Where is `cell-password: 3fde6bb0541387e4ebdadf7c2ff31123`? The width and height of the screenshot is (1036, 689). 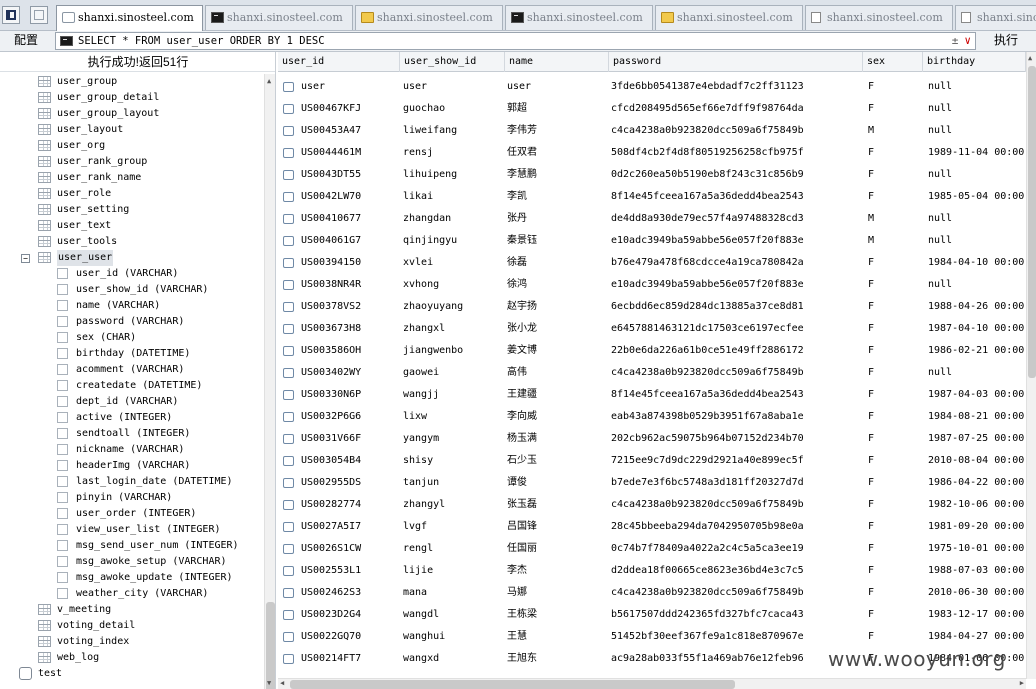 cell-password: 3fde6bb0541387e4ebdadf7c2ff31123 is located at coordinates (736, 87).